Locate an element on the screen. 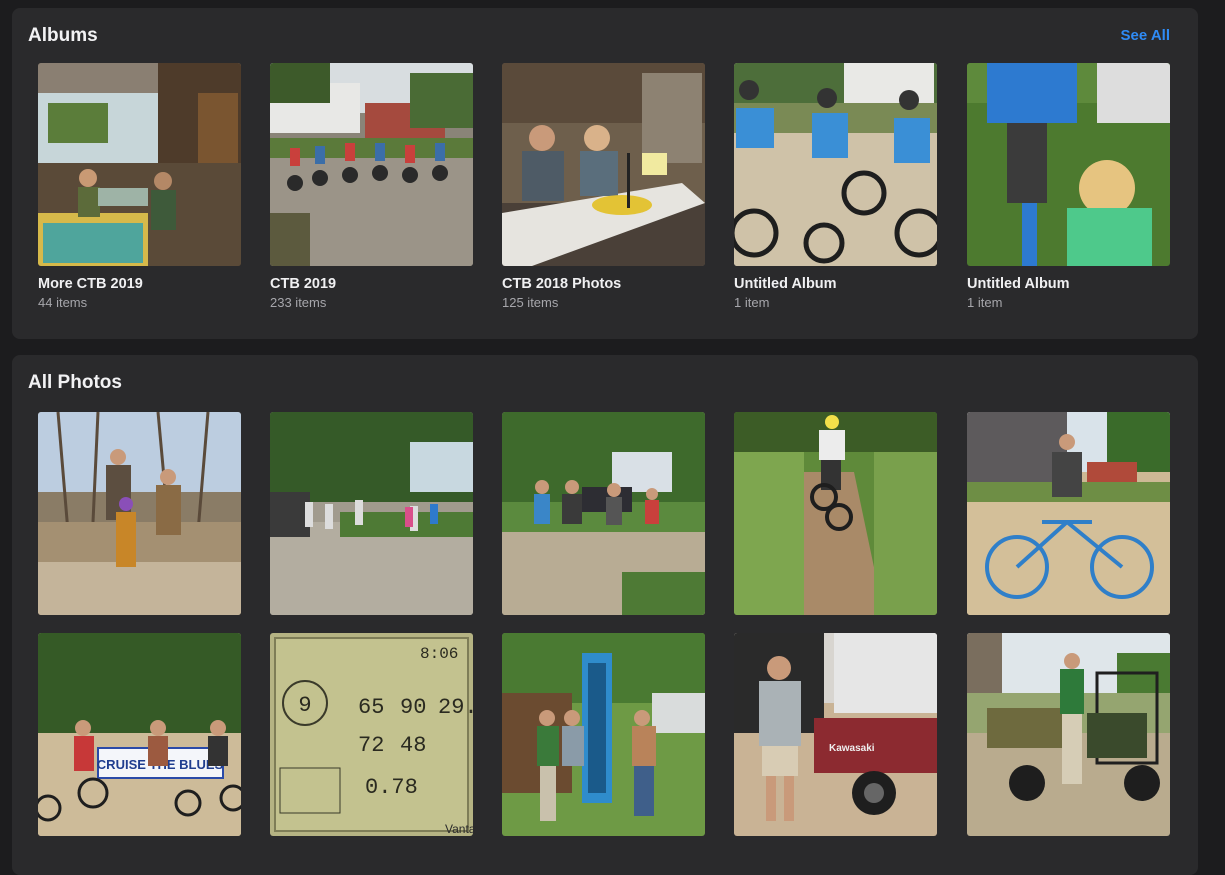  album-card: More CTB 2019 44 items is located at coordinates (139, 186).